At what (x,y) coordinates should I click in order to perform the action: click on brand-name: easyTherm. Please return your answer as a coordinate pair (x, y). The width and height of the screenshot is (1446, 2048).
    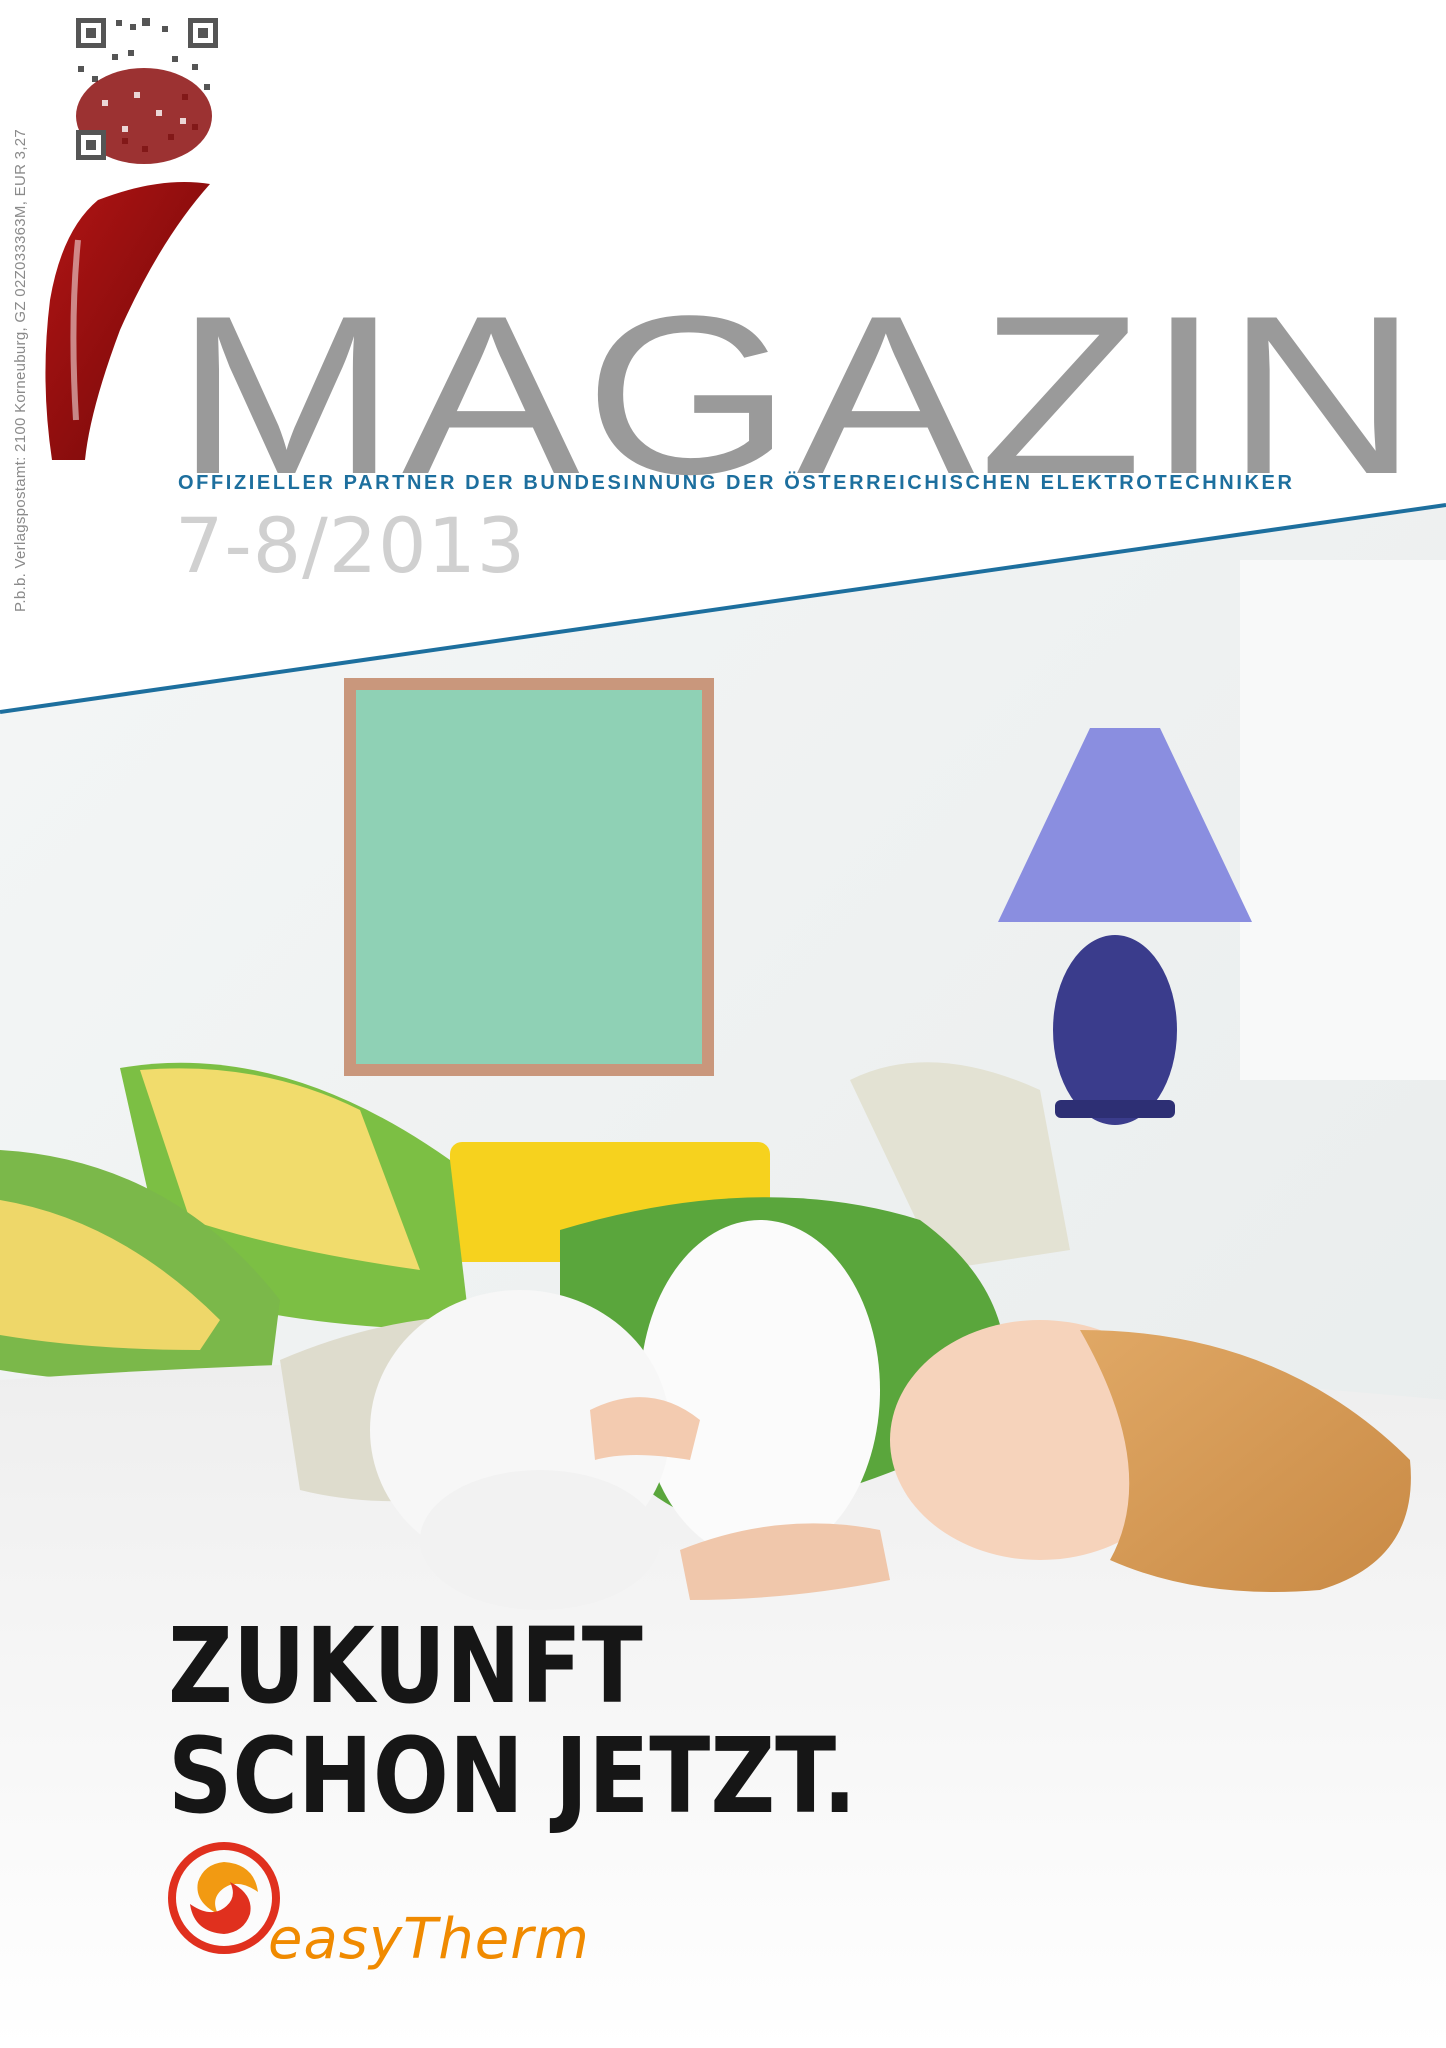
    Looking at the image, I should click on (429, 1939).